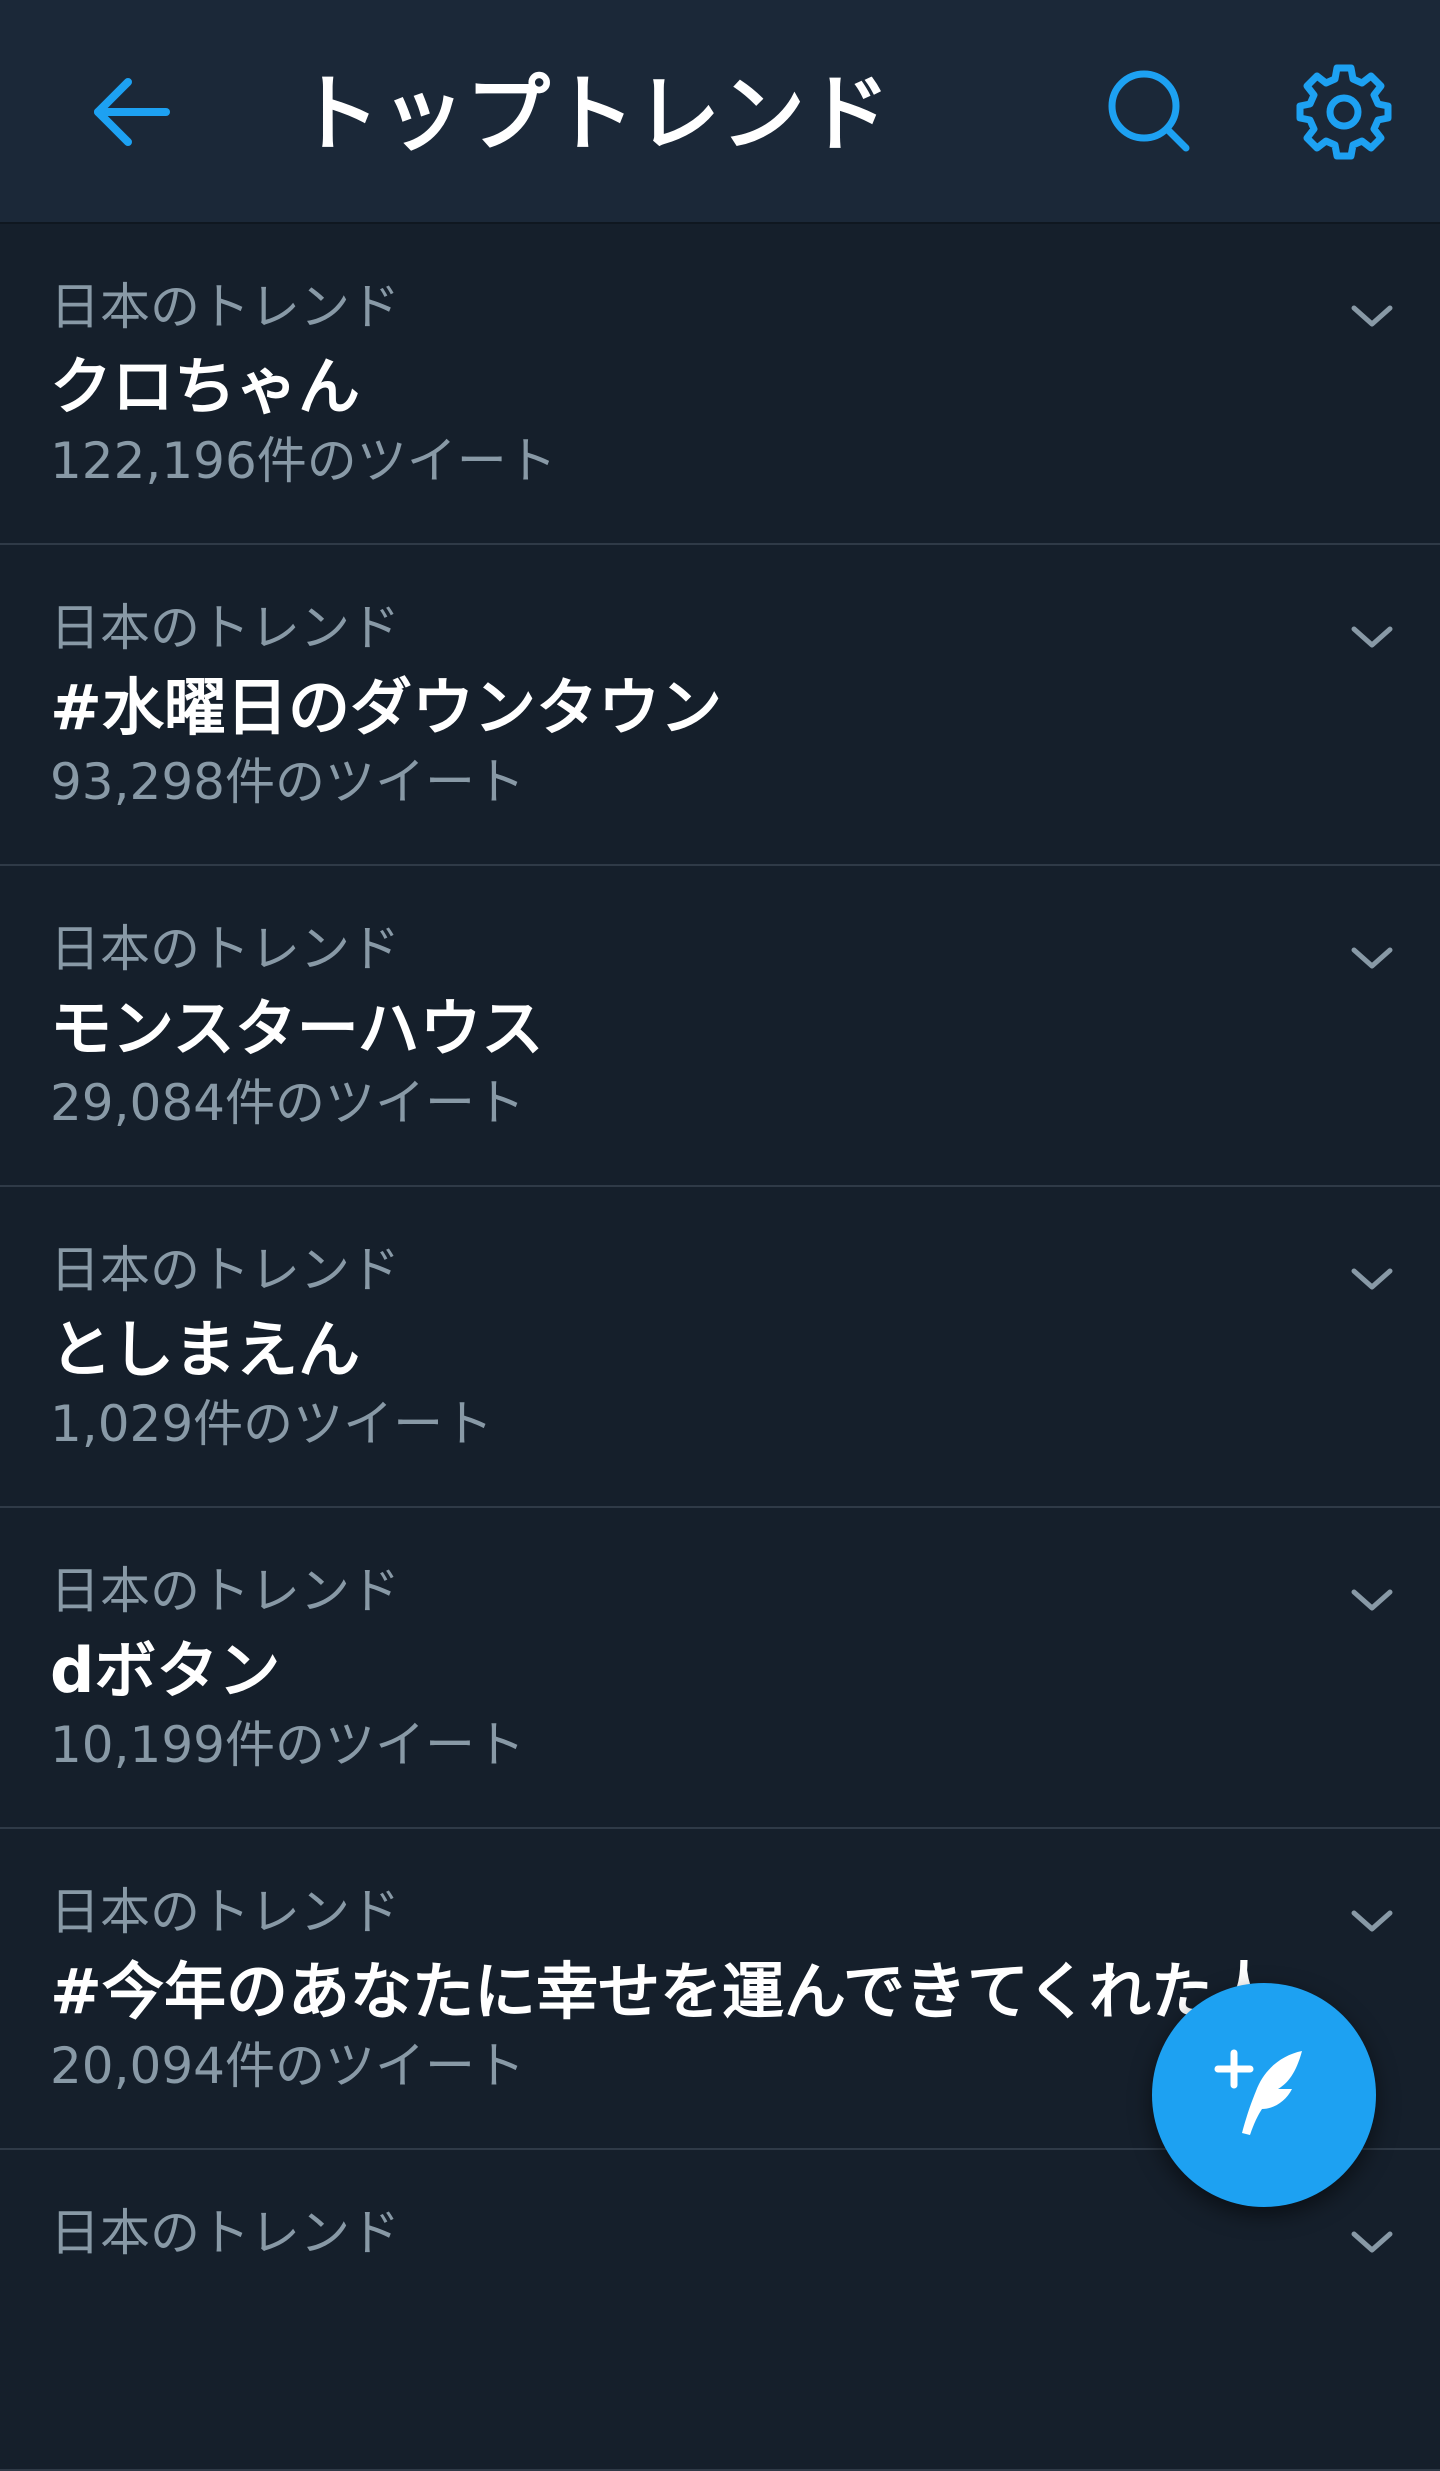 This screenshot has width=1440, height=2471. Describe the element at coordinates (287, 1103) in the screenshot. I see `trend-tweet-count: 29,084件のツイート` at that location.